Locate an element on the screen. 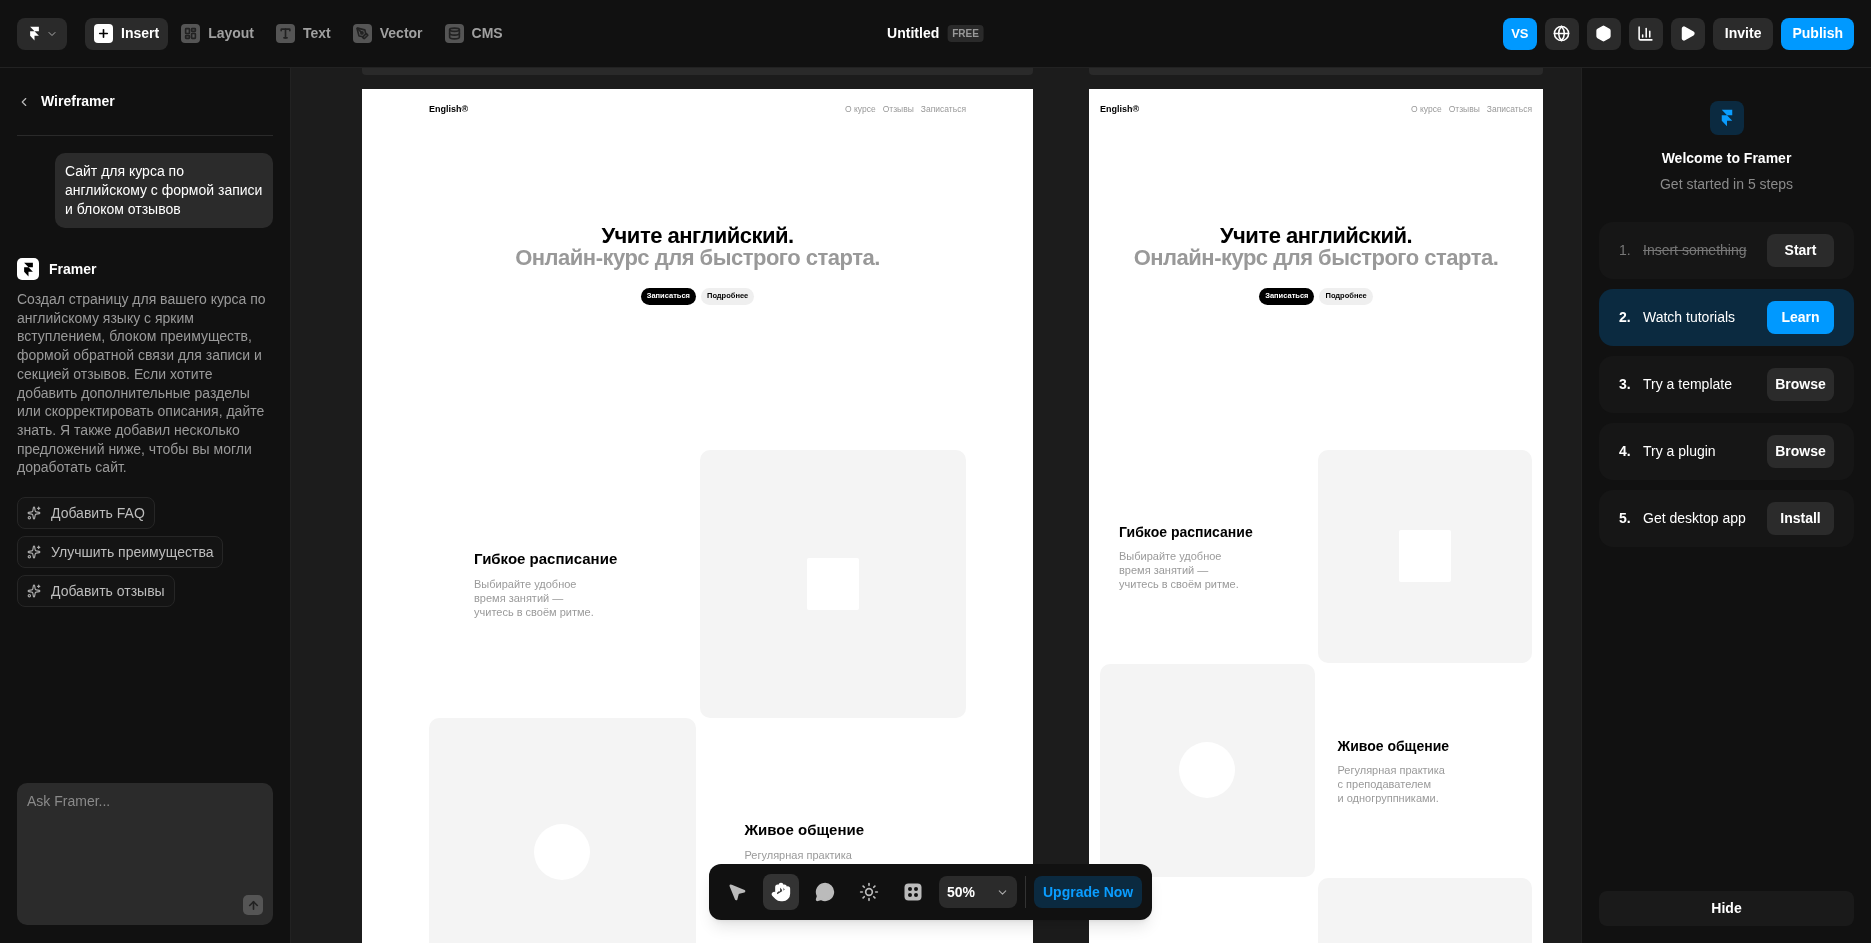 The width and height of the screenshot is (1871, 943). feature-description: Регулярная практика с преподавателем и одногруппниками. is located at coordinates (1391, 783).